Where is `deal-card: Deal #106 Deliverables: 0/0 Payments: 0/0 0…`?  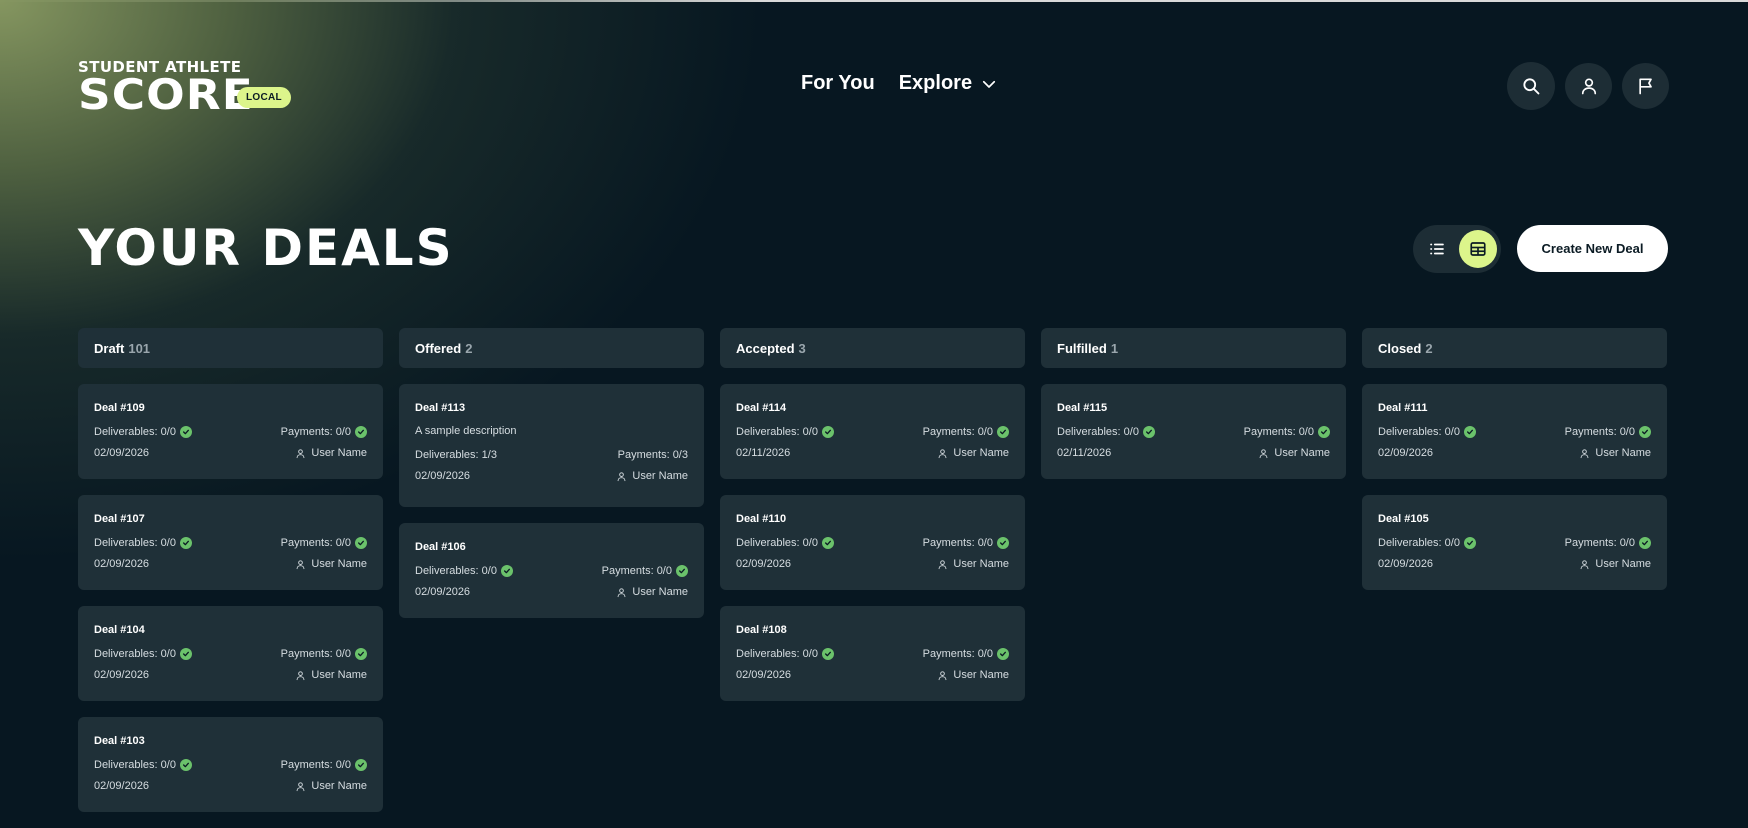
deal-card: Deal #106 Deliverables: 0/0 Payments: 0/0 0… is located at coordinates (551, 570).